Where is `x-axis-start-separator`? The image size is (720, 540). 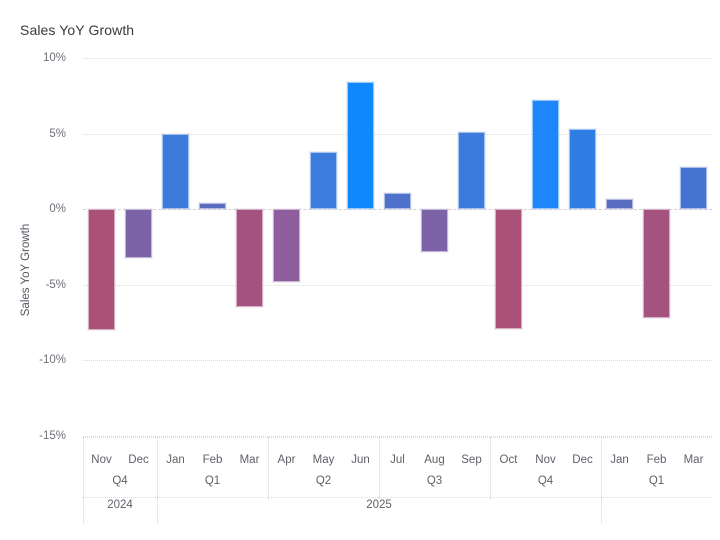 x-axis-start-separator is located at coordinates (83, 468).